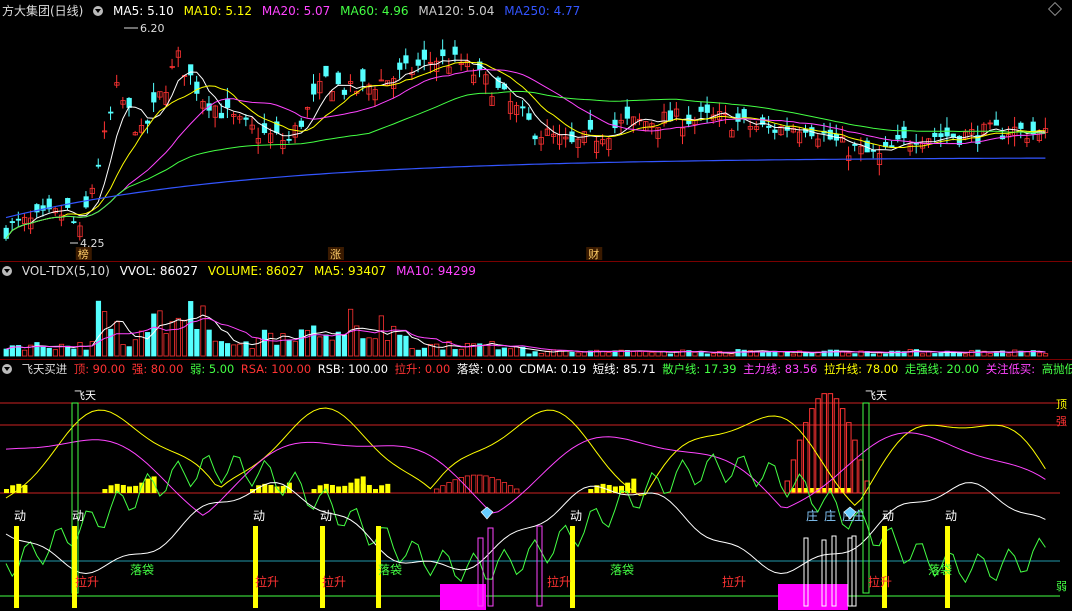  Describe the element at coordinates (436, 271) in the screenshot. I see `vol-ma10-label: MA10: 94299` at that location.